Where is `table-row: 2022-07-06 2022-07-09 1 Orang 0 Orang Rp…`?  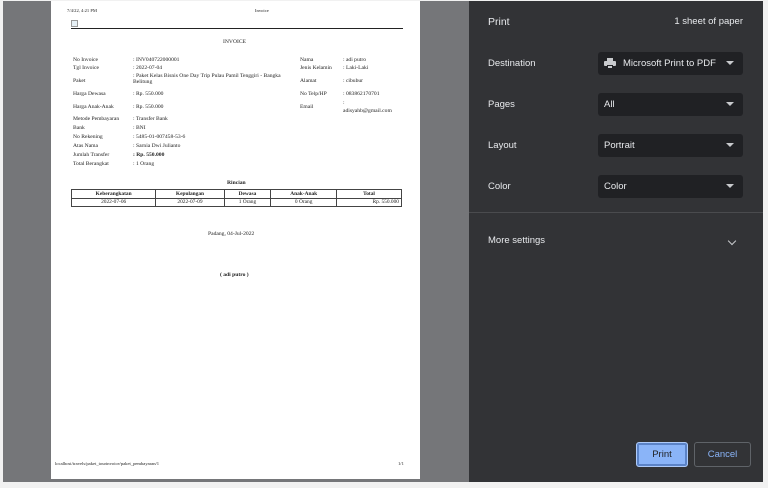
table-row: 2022-07-06 2022-07-09 1 Orang 0 Orang Rp… is located at coordinates (236, 202).